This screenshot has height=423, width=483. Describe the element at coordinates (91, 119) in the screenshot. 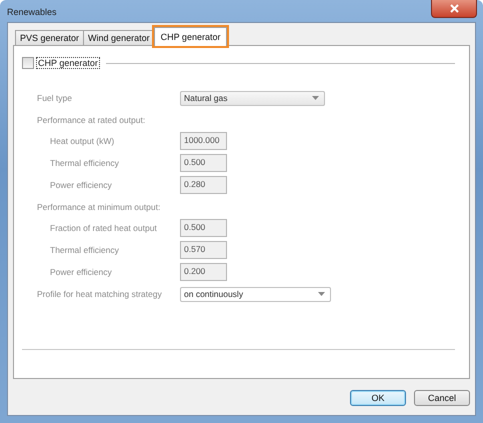

I see `section-heading: Performance at rated output:` at that location.